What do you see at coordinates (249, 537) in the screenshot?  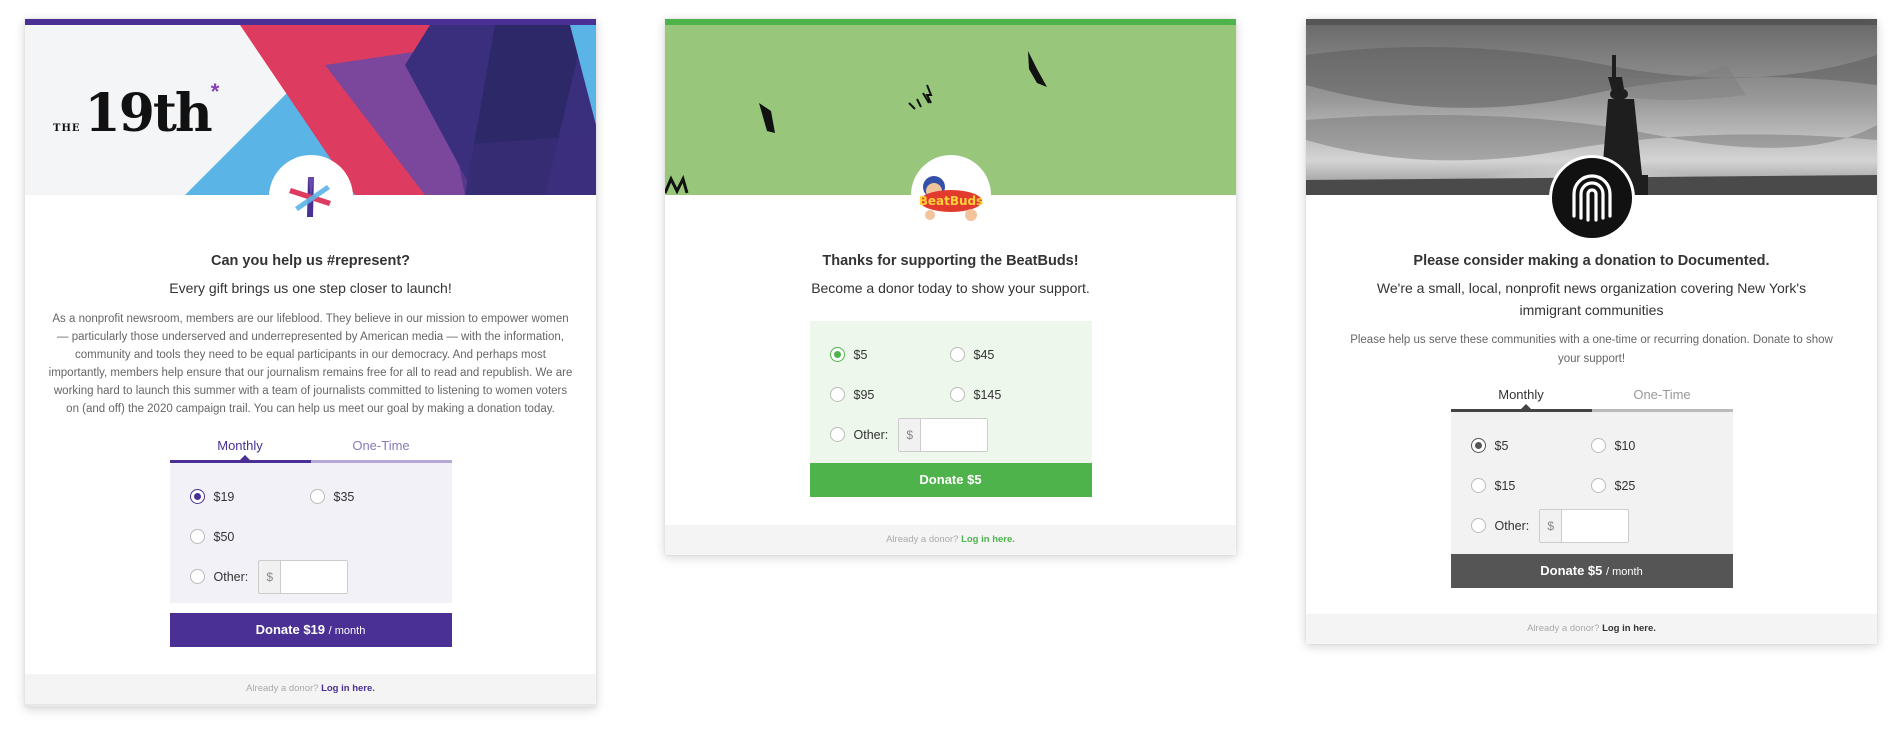 I see `amount-option-50: $50` at bounding box center [249, 537].